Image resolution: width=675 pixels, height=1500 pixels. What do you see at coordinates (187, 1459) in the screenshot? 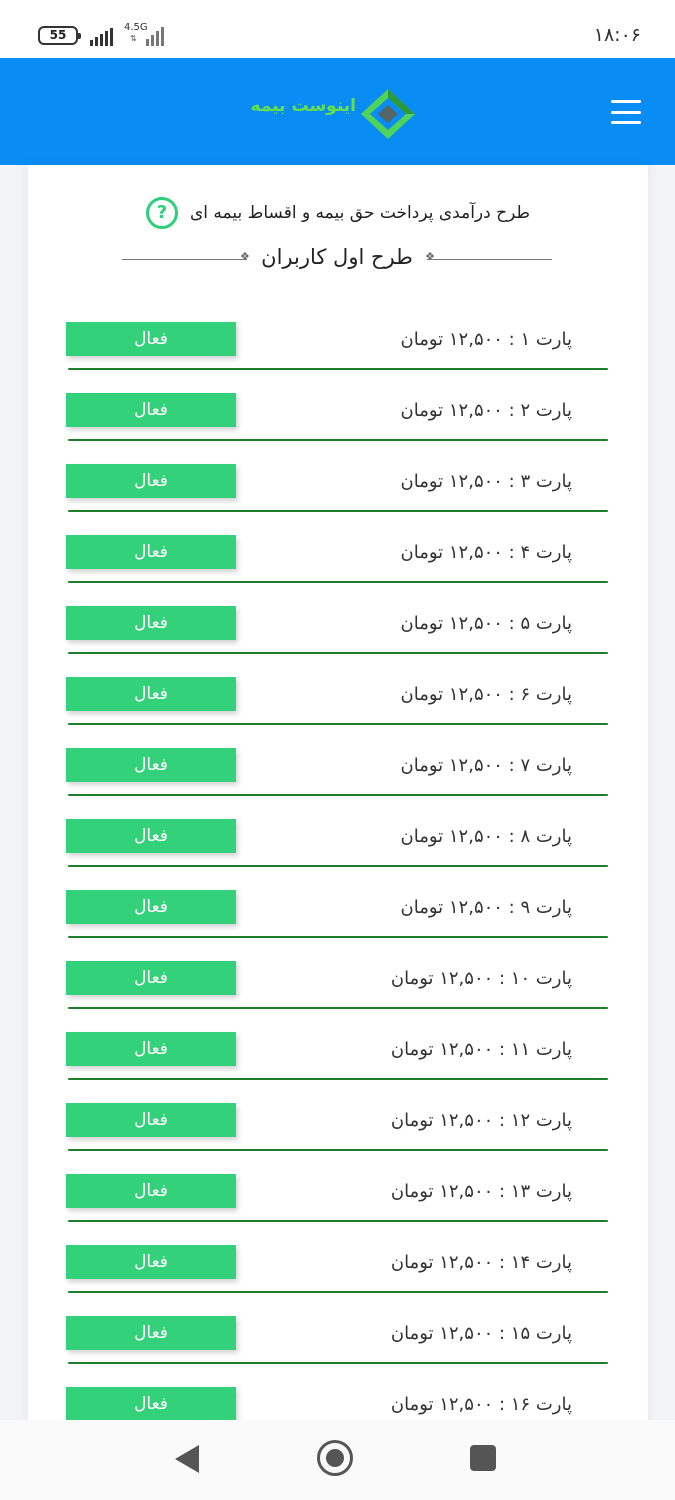
I see `triangle-back-icon` at bounding box center [187, 1459].